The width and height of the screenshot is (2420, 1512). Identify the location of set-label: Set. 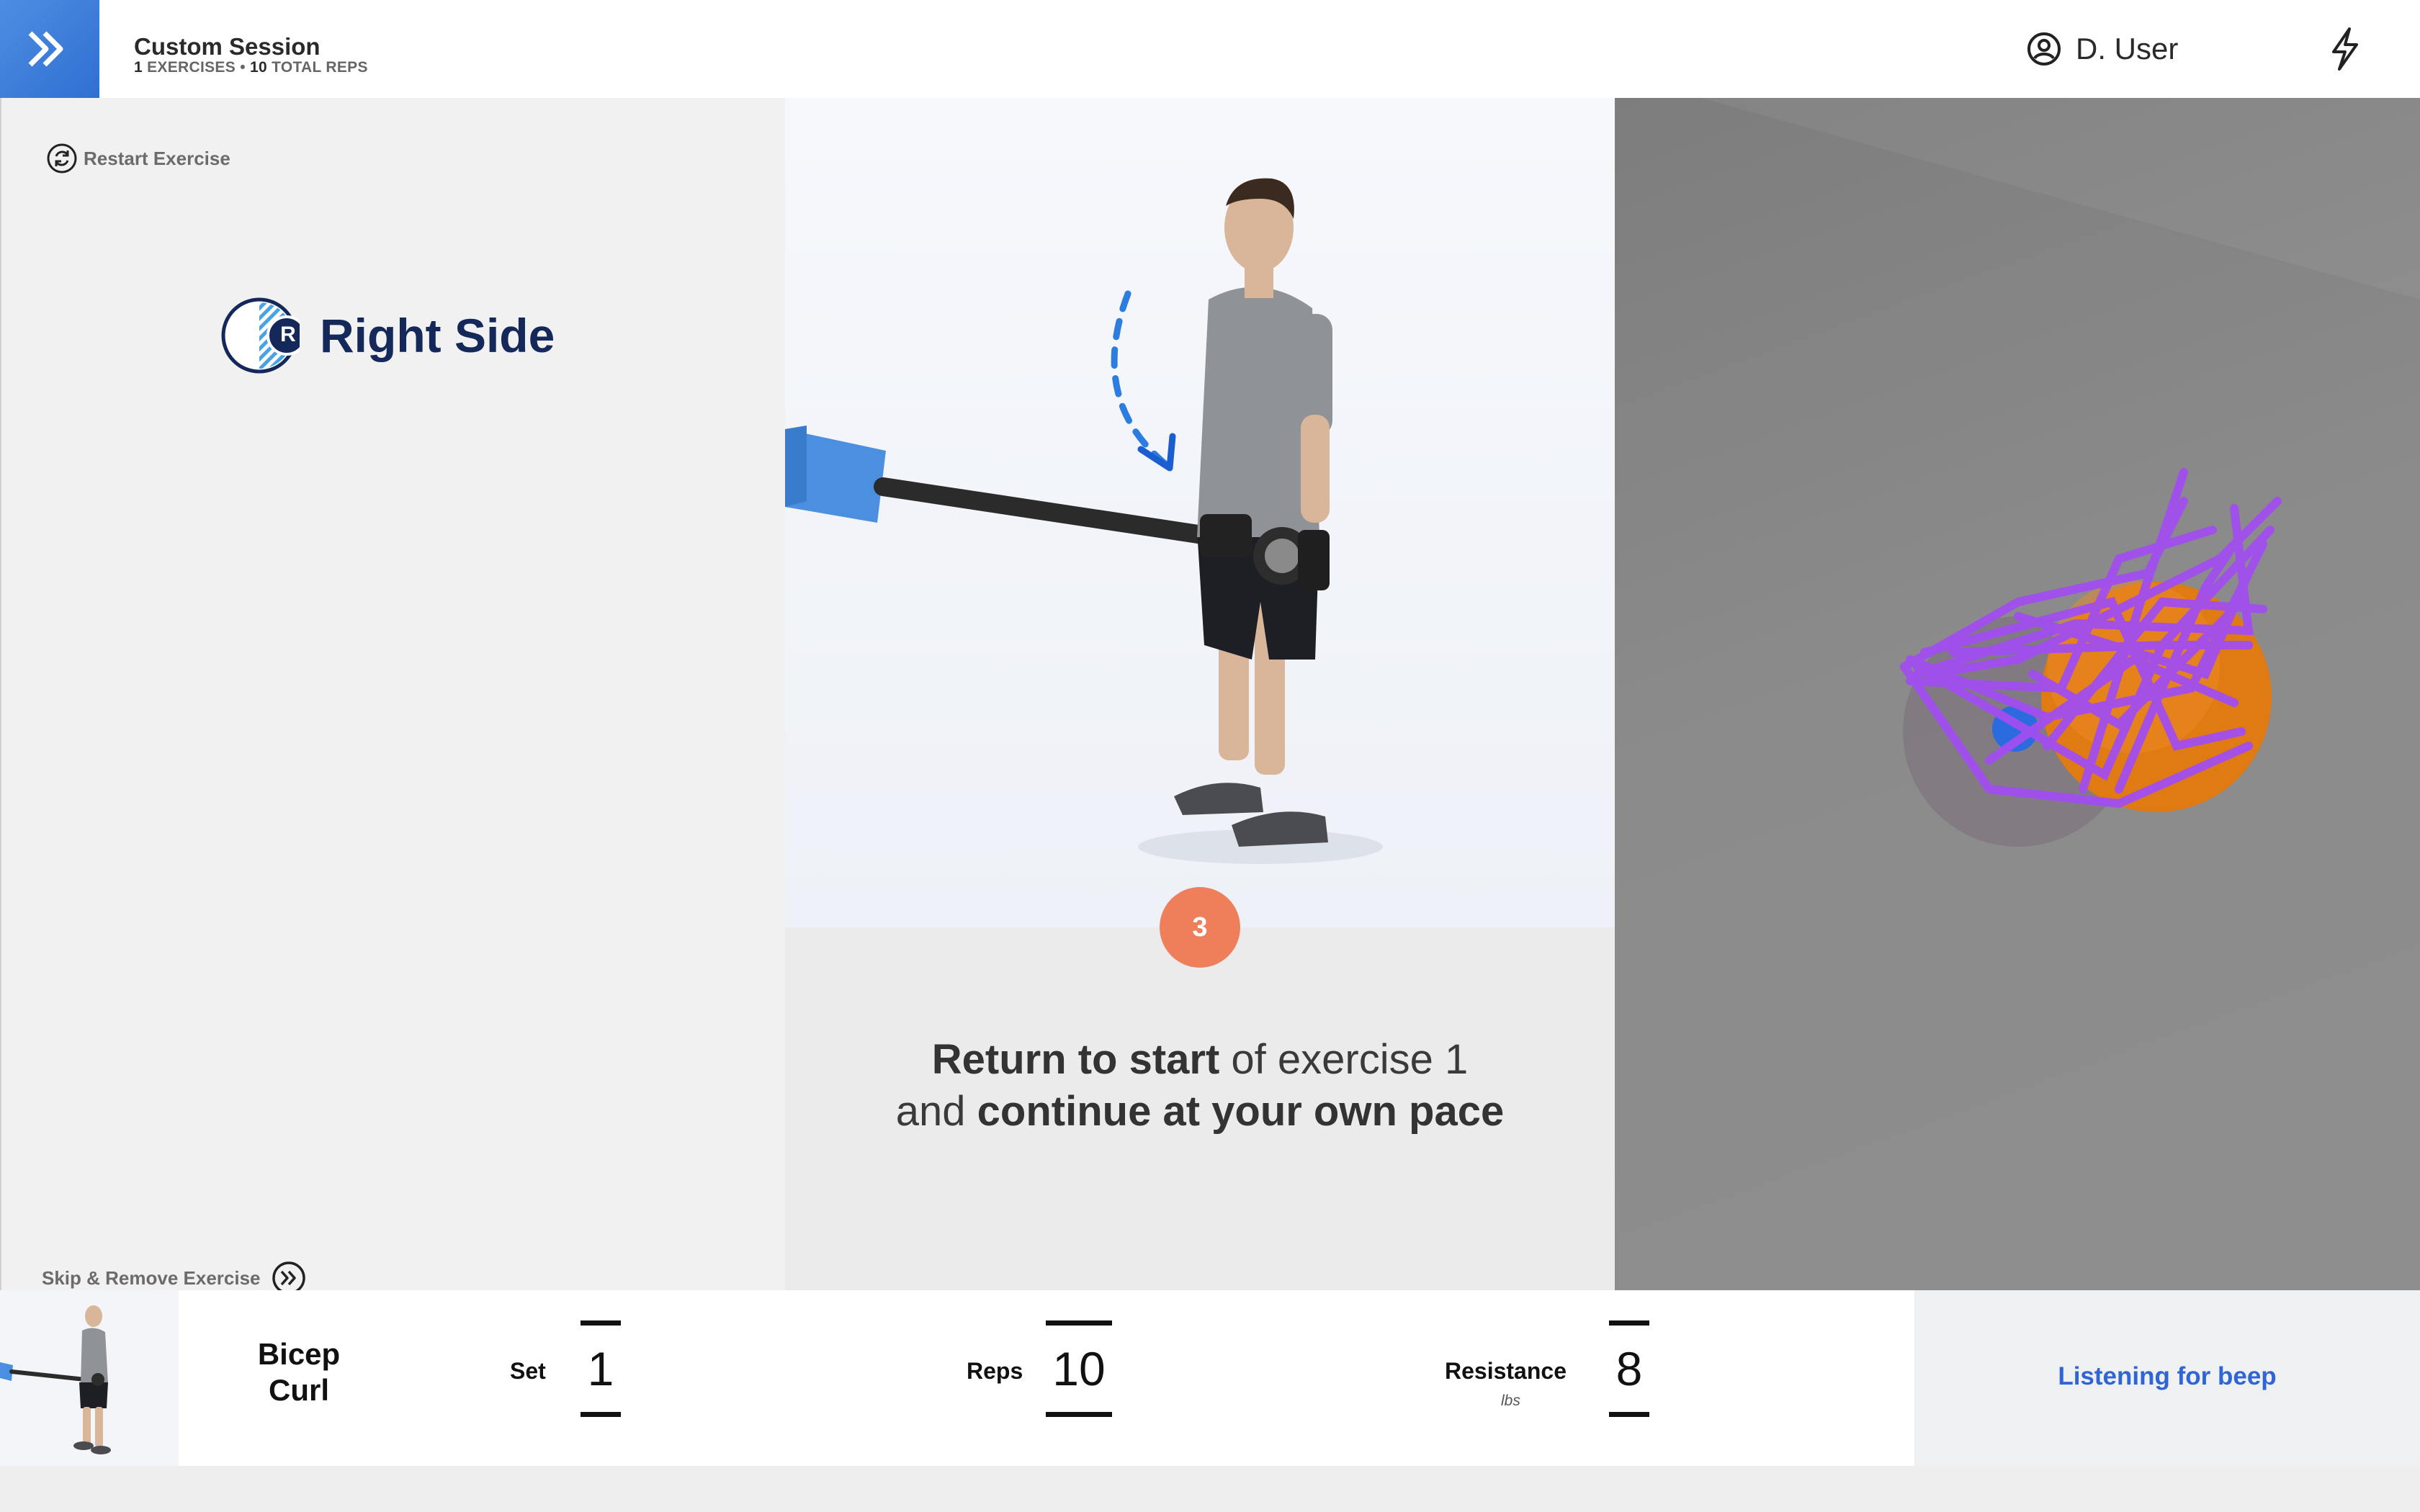
(528, 1371).